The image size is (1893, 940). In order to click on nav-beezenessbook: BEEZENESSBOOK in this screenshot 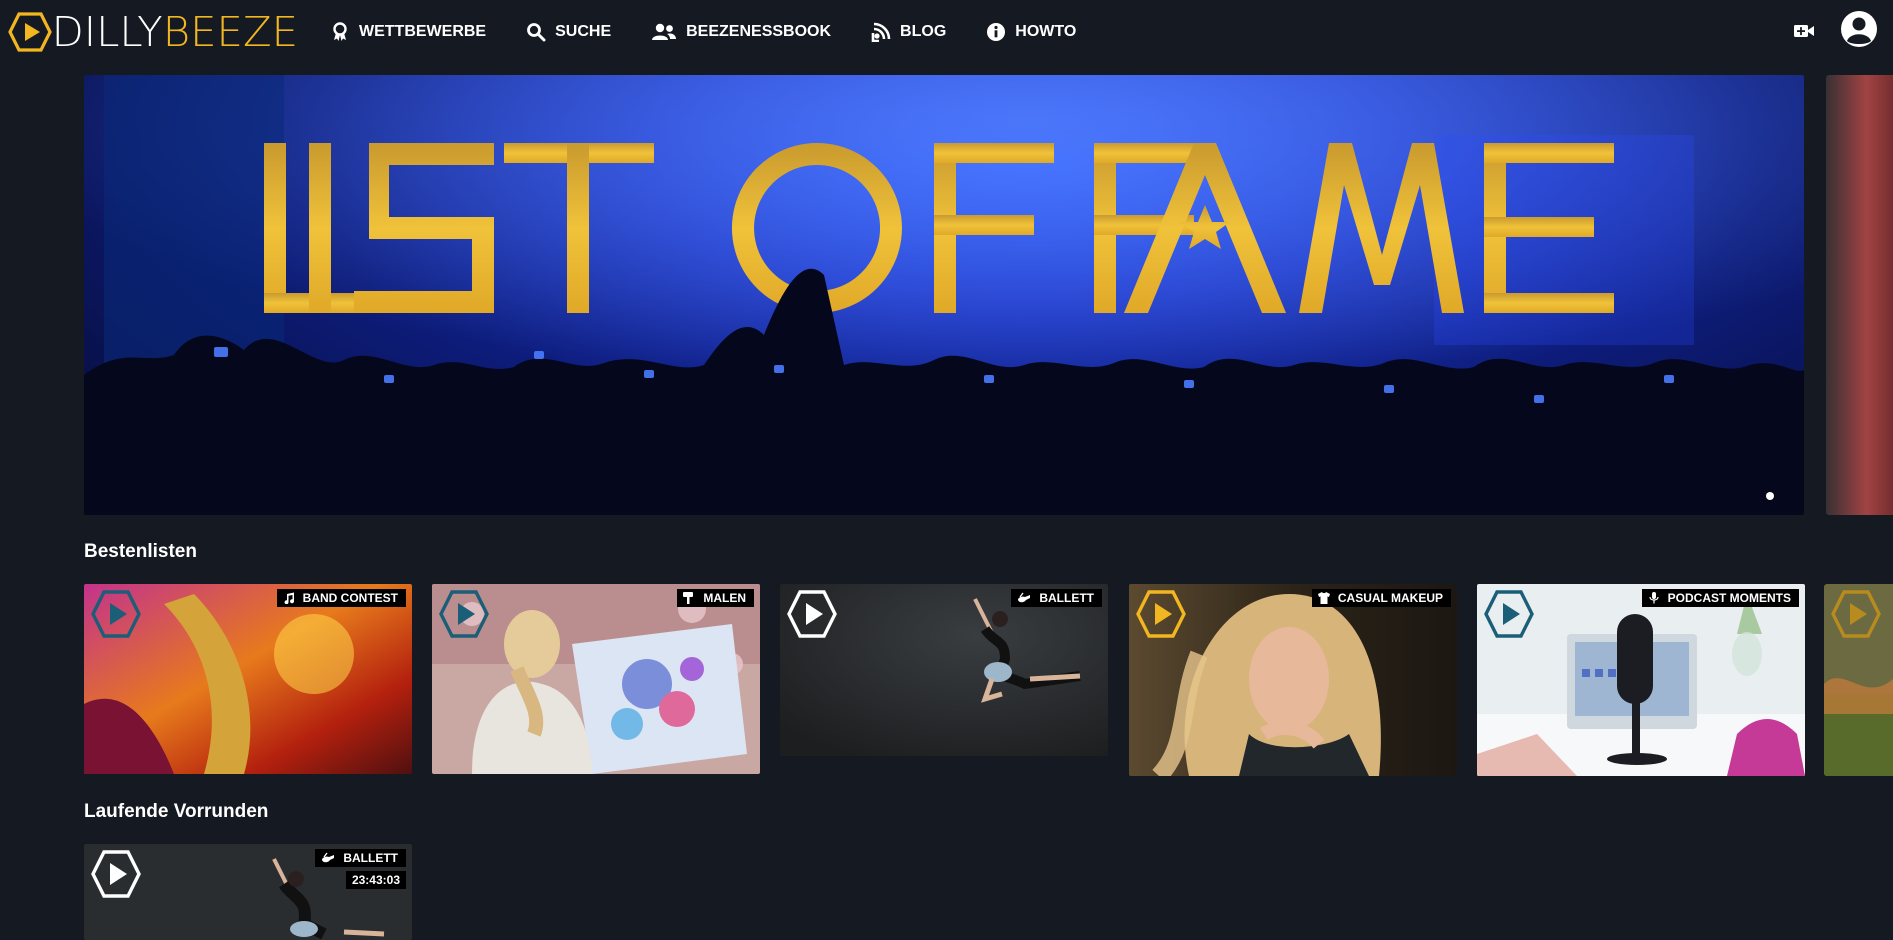, I will do `click(741, 32)`.